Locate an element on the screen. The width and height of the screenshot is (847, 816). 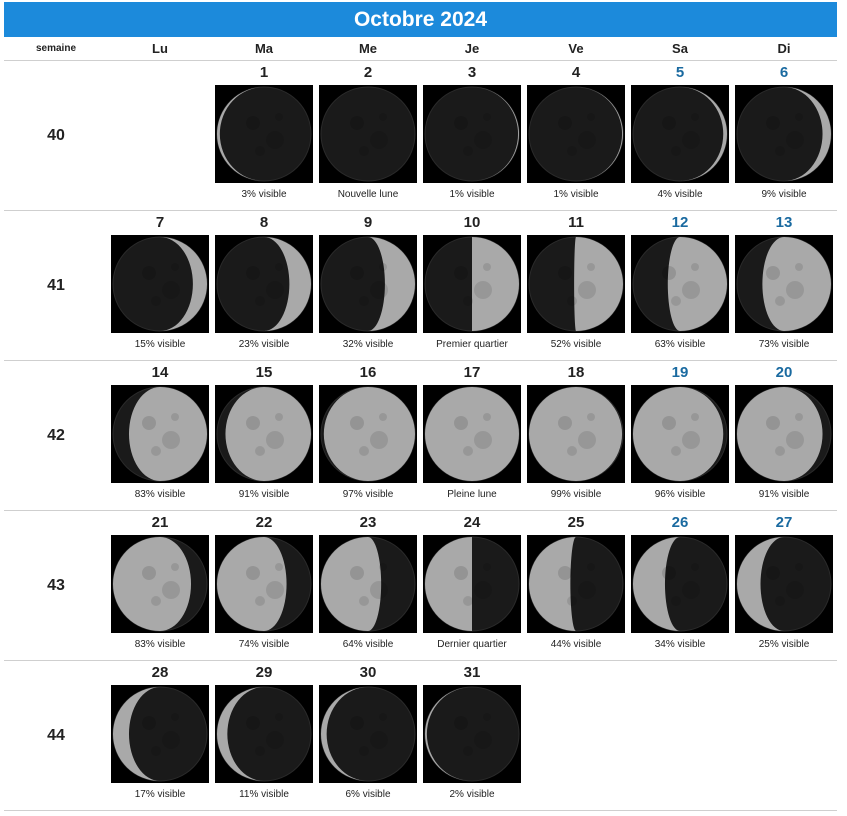
day-number: 12 is located at coordinates (680, 222).